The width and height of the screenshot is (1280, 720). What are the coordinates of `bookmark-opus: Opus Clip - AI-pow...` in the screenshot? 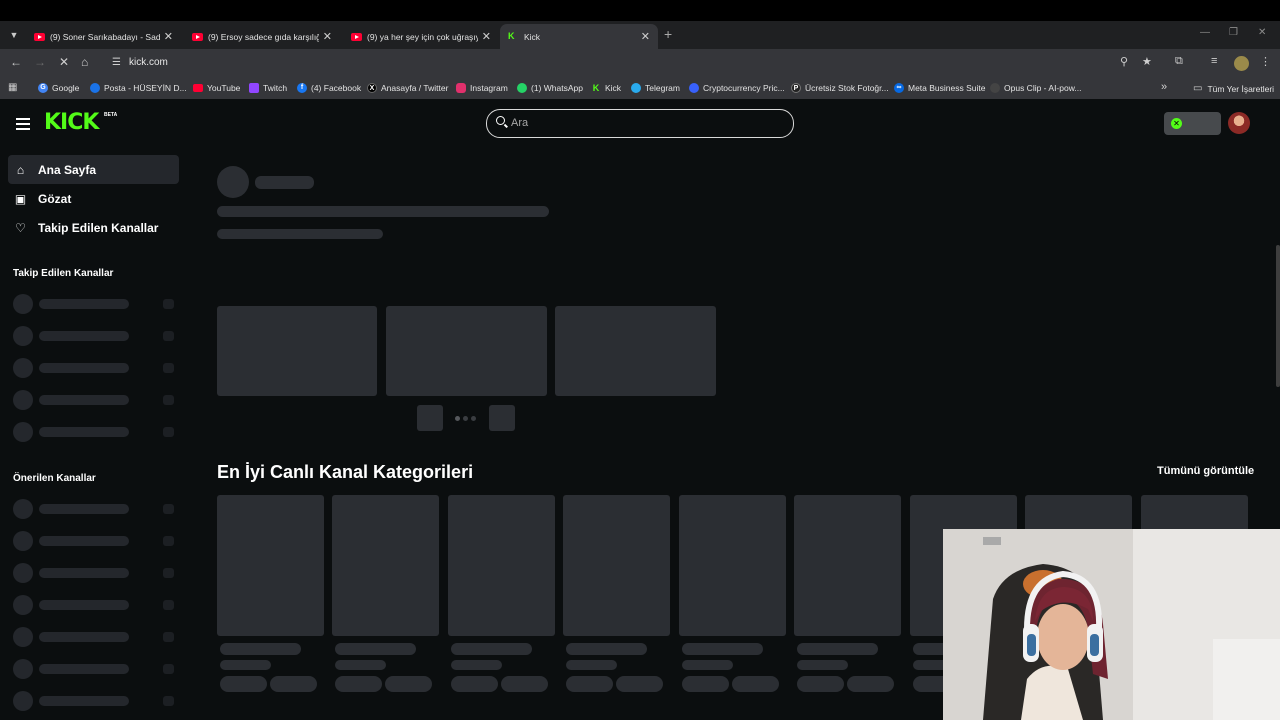 It's located at (1035, 88).